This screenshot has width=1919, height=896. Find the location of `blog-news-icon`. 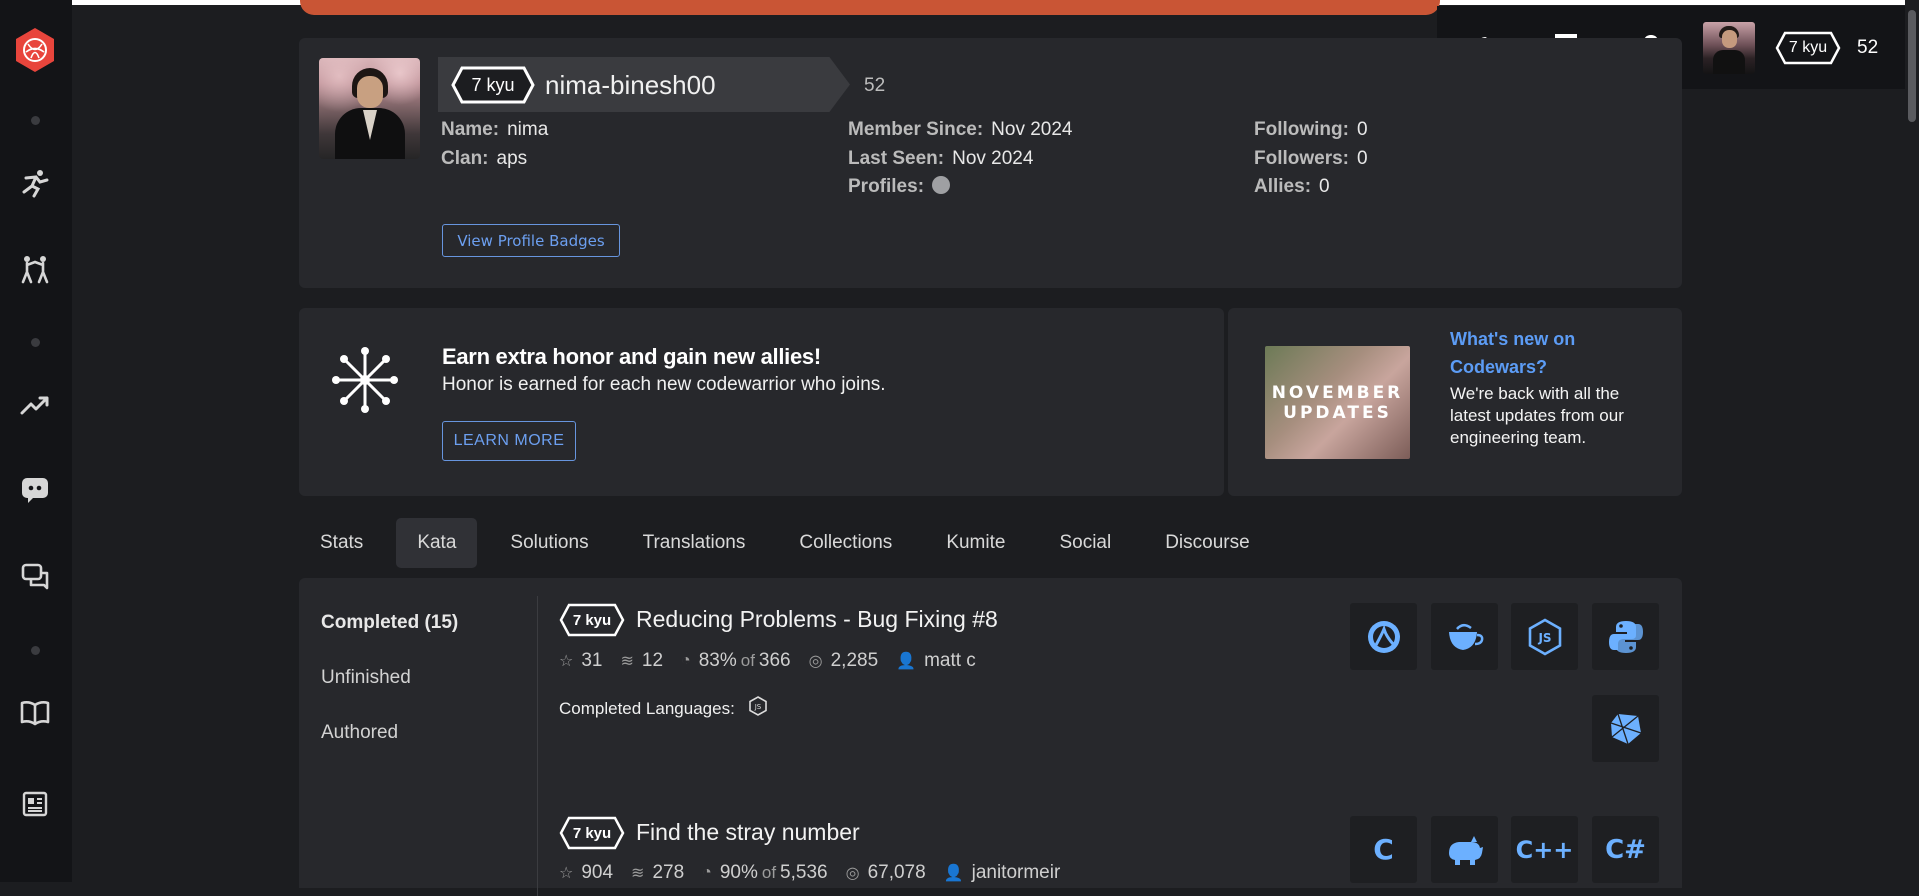

blog-news-icon is located at coordinates (35, 804).